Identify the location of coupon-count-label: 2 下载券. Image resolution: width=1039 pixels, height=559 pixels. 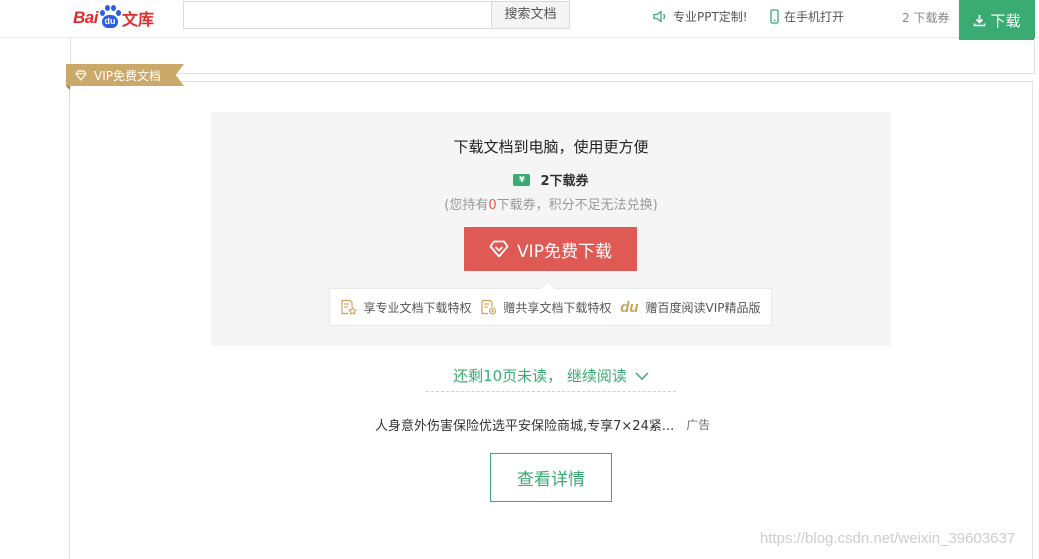
(926, 18).